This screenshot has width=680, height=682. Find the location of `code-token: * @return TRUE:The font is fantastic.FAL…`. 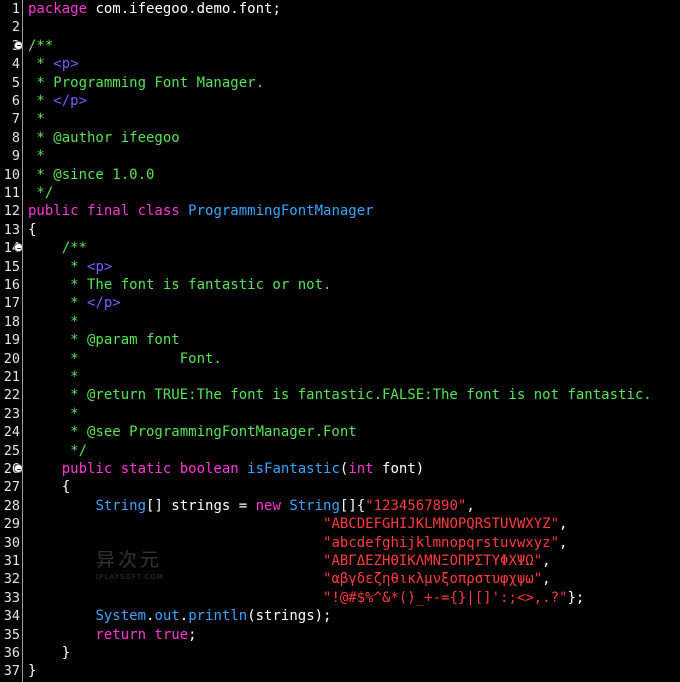

code-token: * @return TRUE:The font is fantastic.FAL… is located at coordinates (340, 395).